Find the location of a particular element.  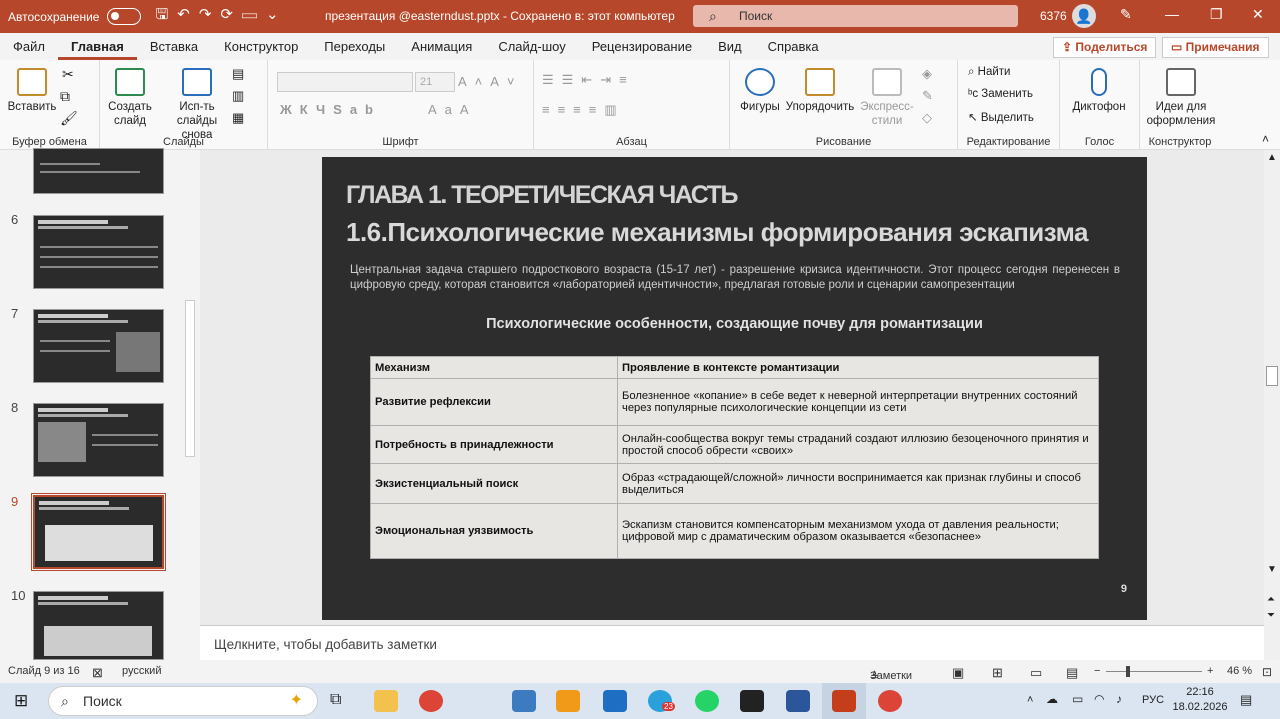

zoom-slider-thumb is located at coordinates (1128, 671).